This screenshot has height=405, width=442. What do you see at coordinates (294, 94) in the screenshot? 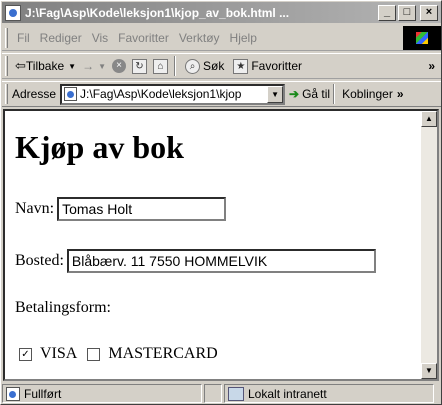
I see `go-arrow-icon: ➔` at bounding box center [294, 94].